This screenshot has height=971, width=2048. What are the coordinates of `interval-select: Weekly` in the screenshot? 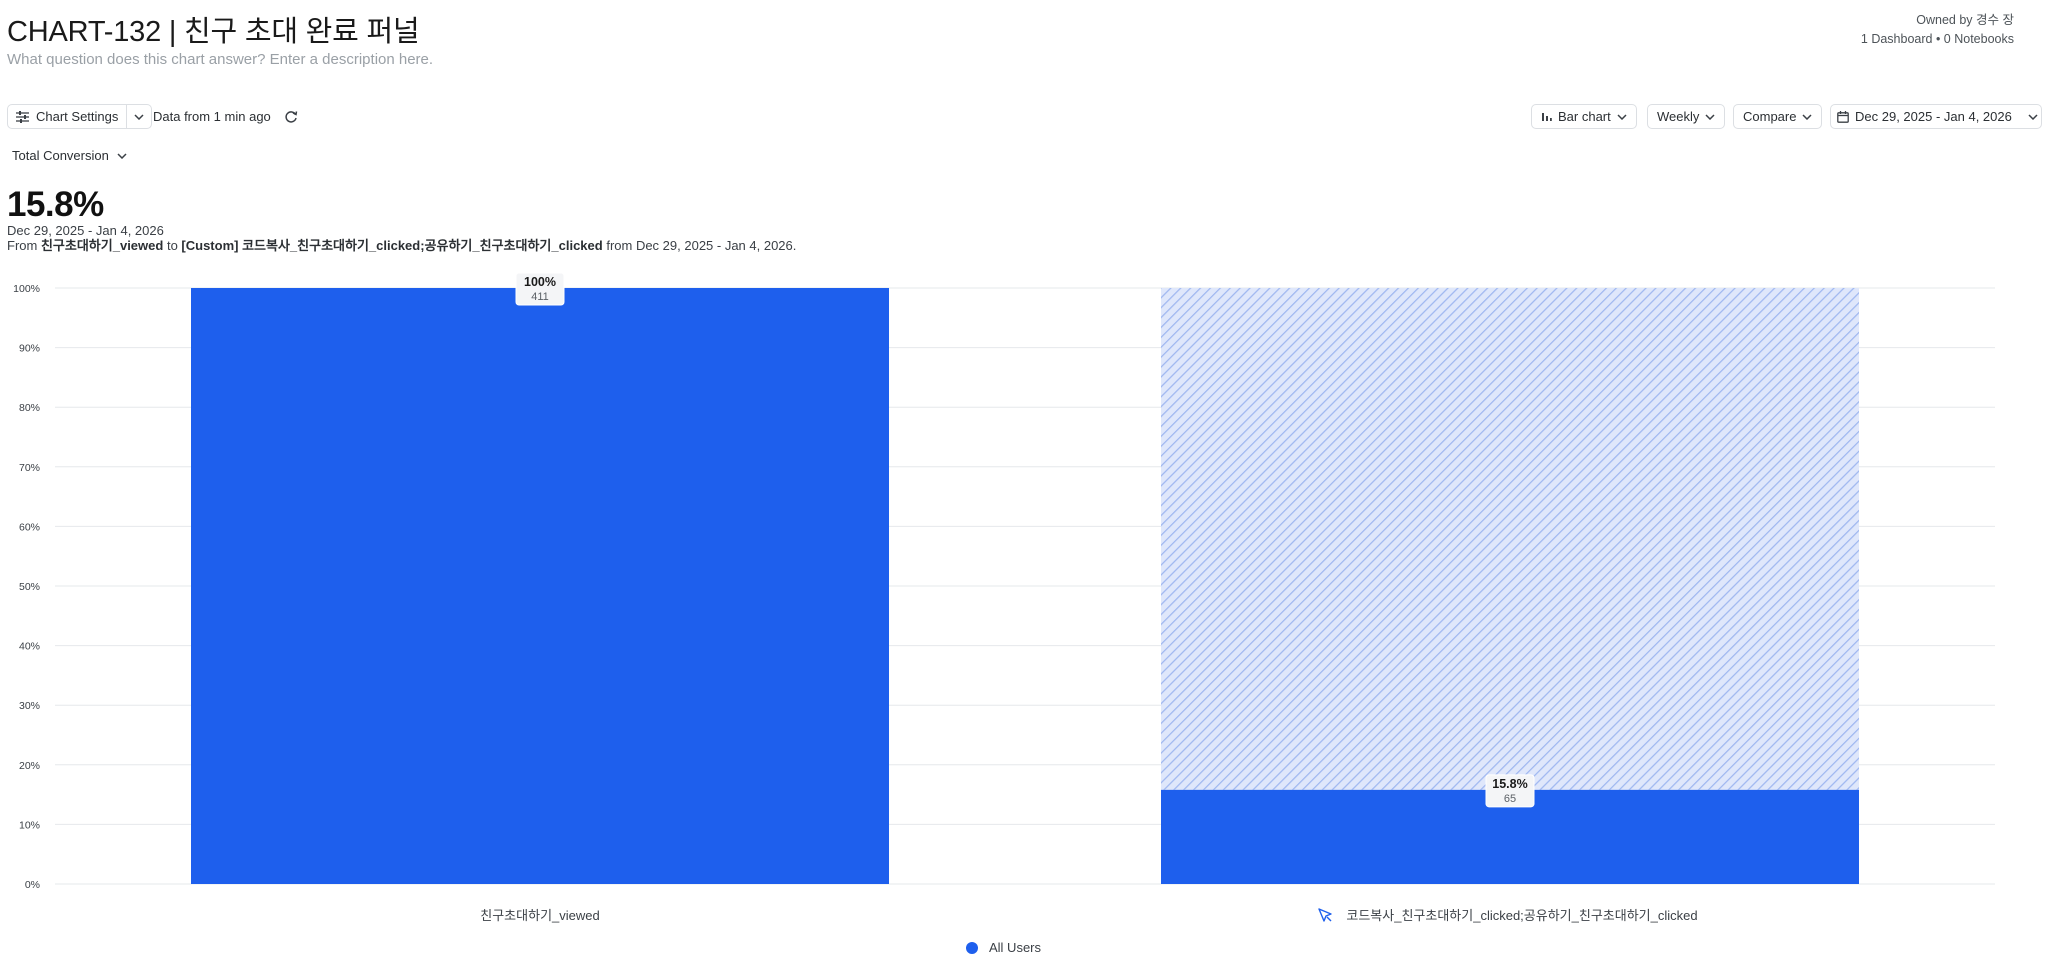 It's located at (1686, 116).